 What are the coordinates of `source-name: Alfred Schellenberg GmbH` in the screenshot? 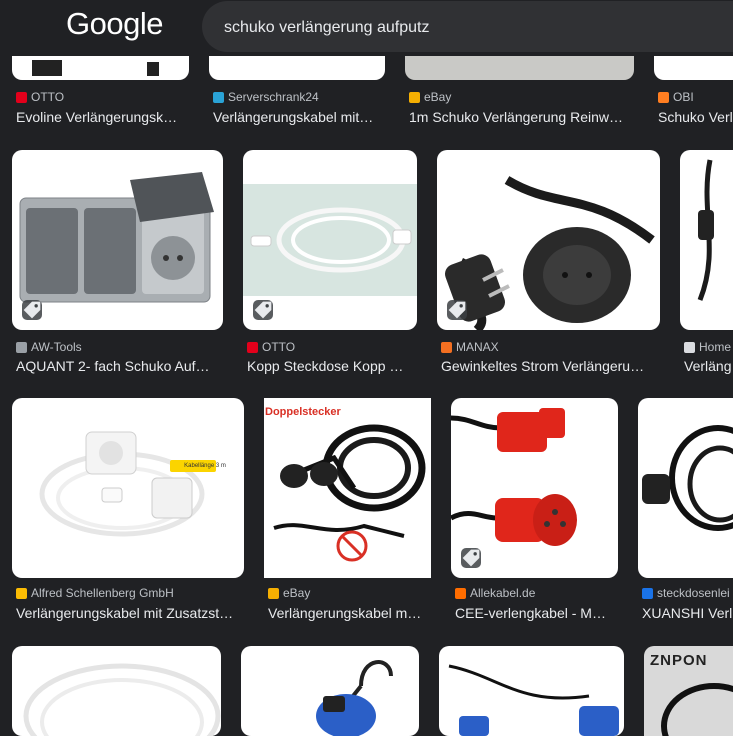 It's located at (102, 593).